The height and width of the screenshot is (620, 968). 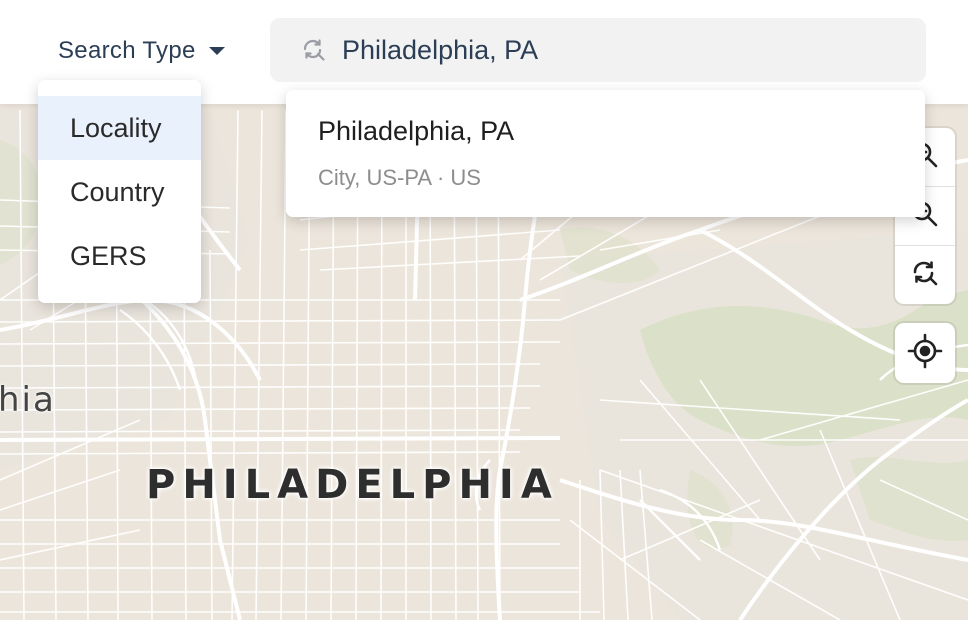 I want to click on menu-item-locality: Locality, so click(x=119, y=128).